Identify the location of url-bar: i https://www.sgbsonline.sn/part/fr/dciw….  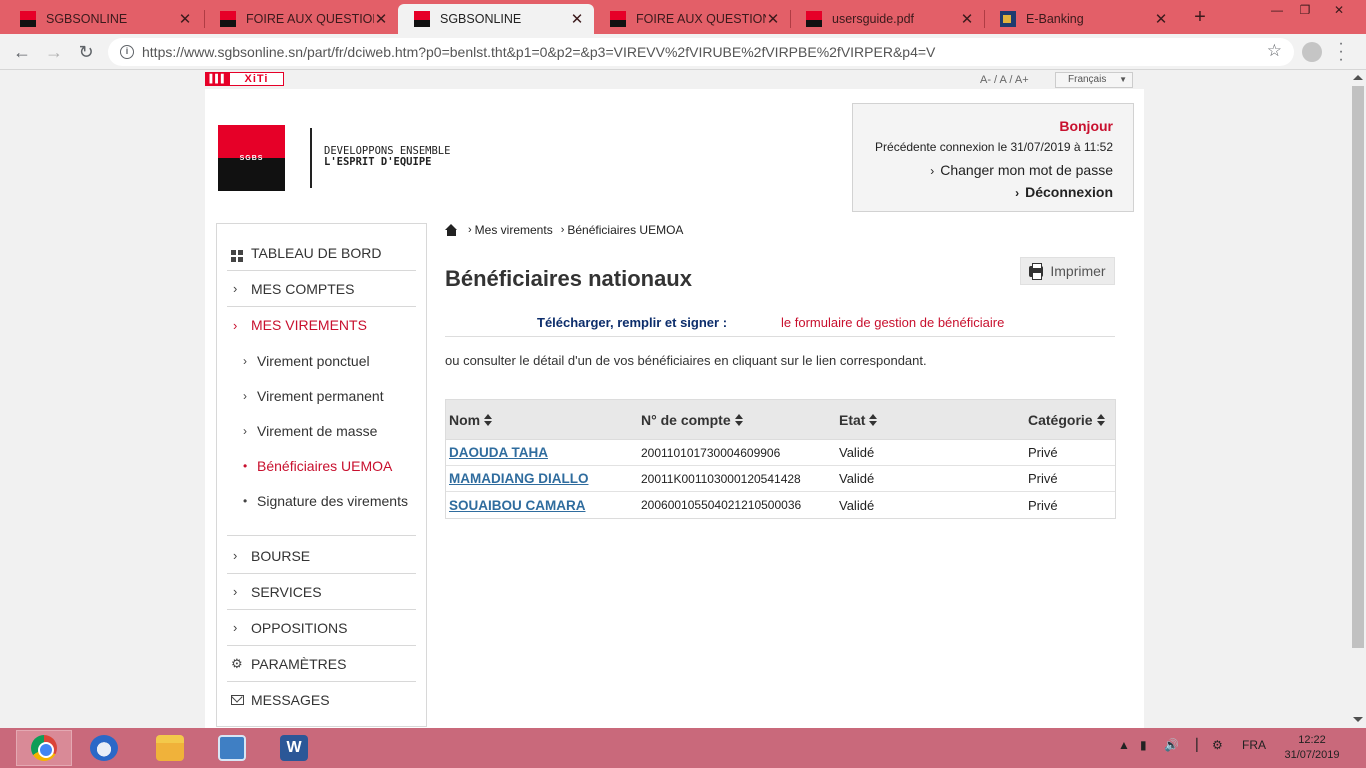
(701, 52).